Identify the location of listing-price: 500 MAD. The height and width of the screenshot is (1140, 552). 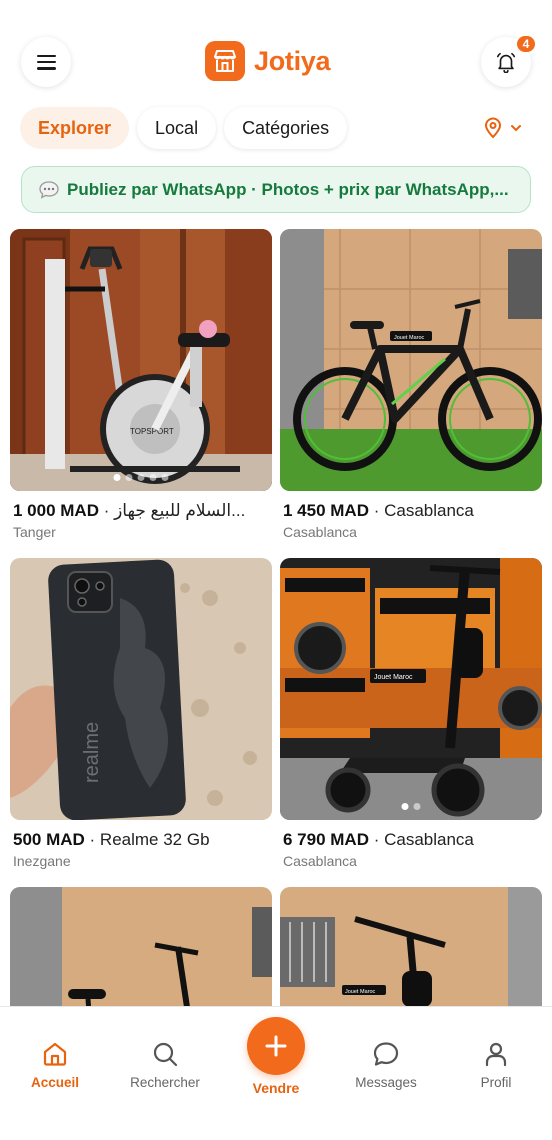
(49, 839).